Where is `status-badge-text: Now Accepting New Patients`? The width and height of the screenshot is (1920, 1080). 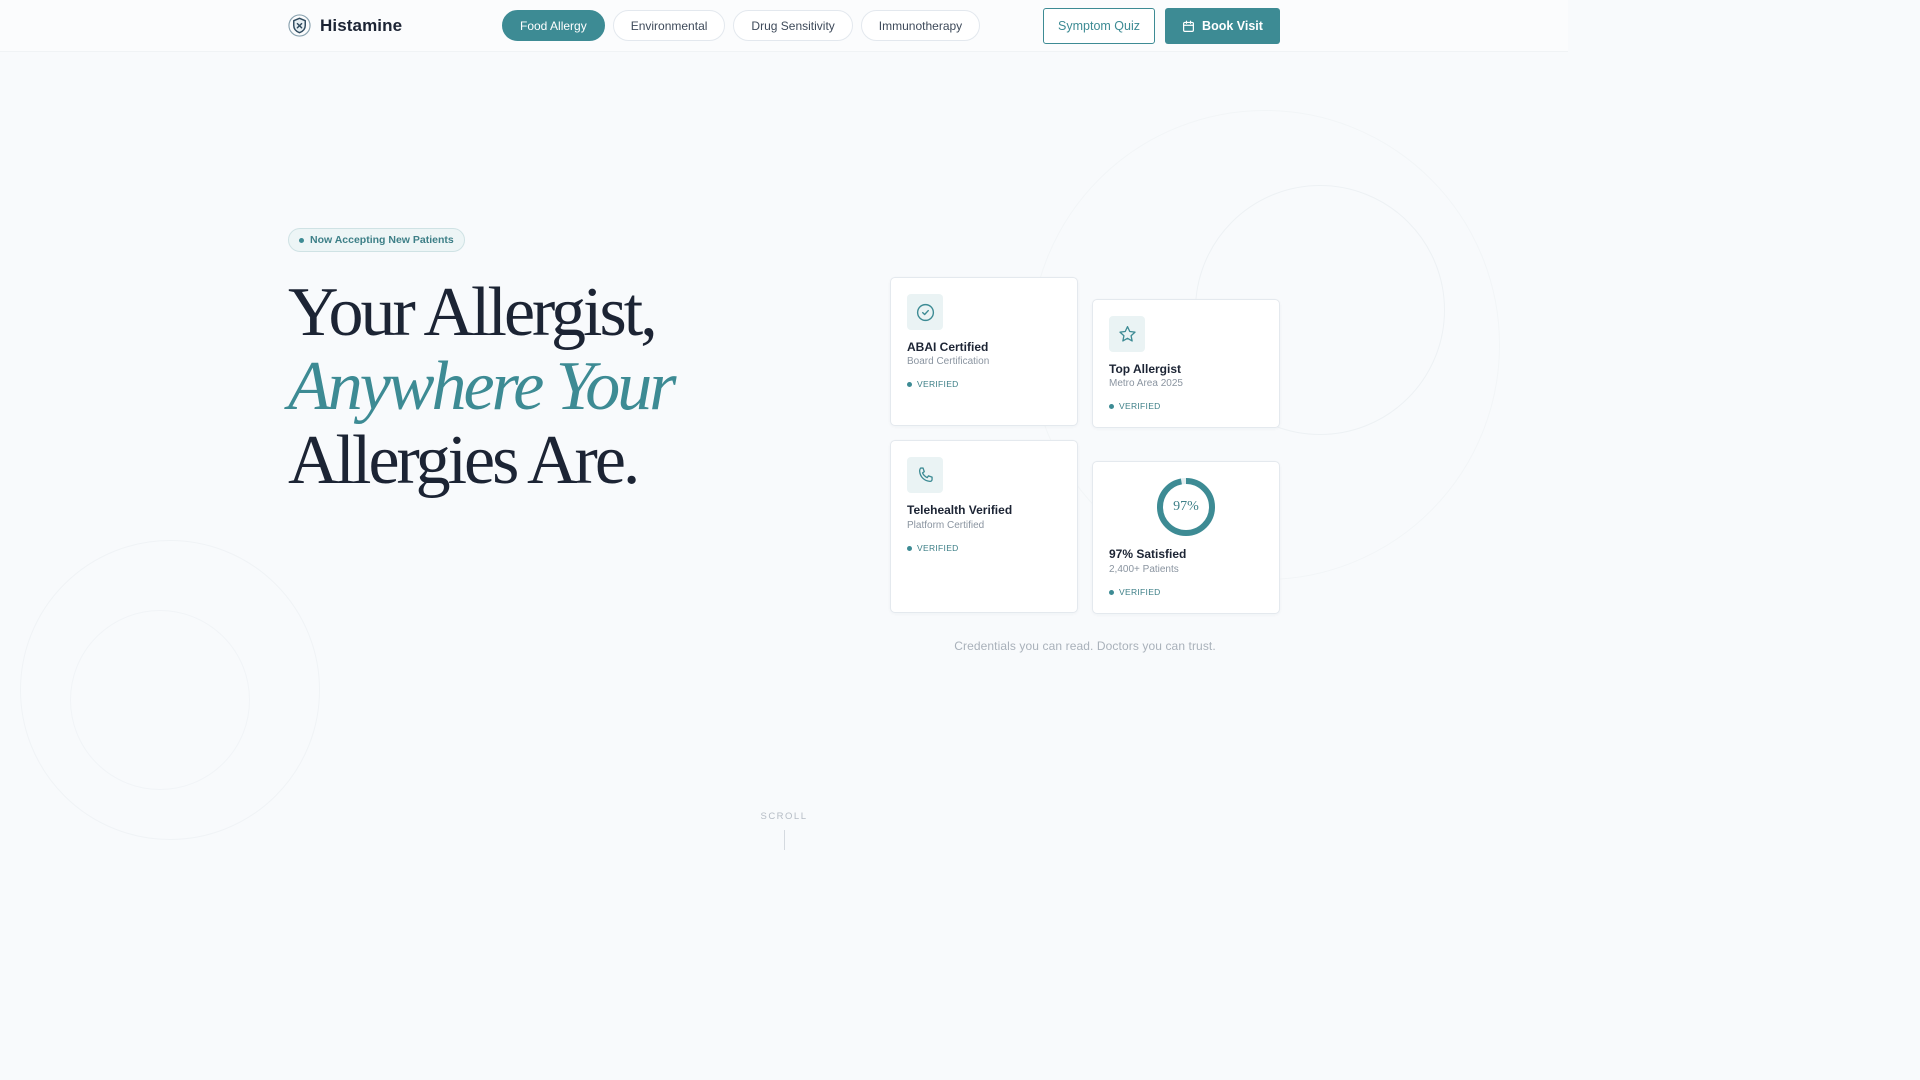
status-badge-text: Now Accepting New Patients is located at coordinates (382, 240).